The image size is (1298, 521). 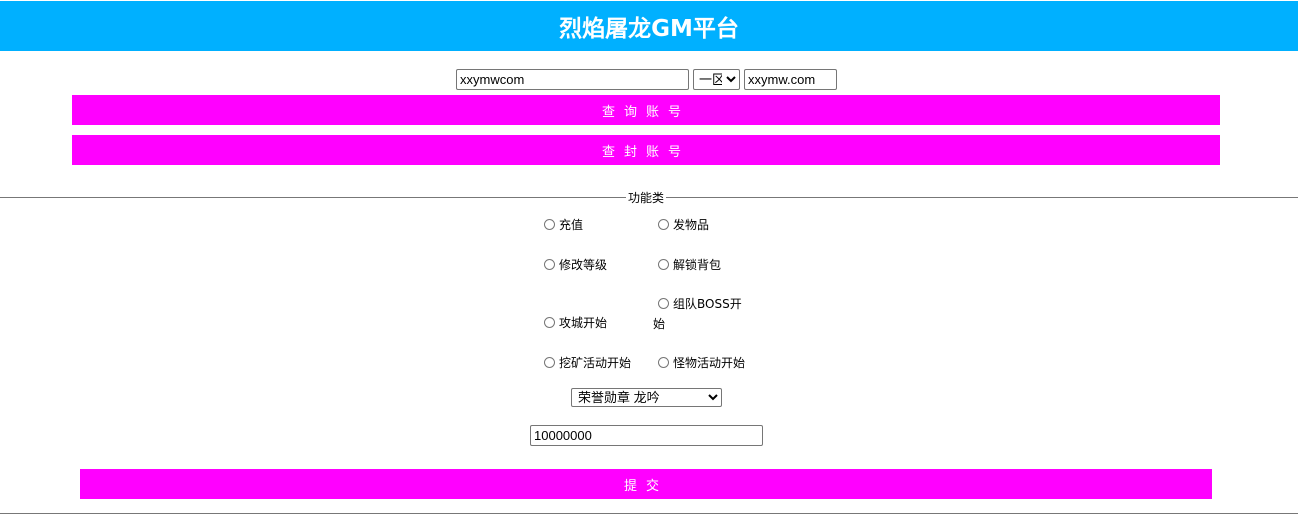 What do you see at coordinates (595, 363) in the screenshot?
I see `radio-label: 挖矿活动开始` at bounding box center [595, 363].